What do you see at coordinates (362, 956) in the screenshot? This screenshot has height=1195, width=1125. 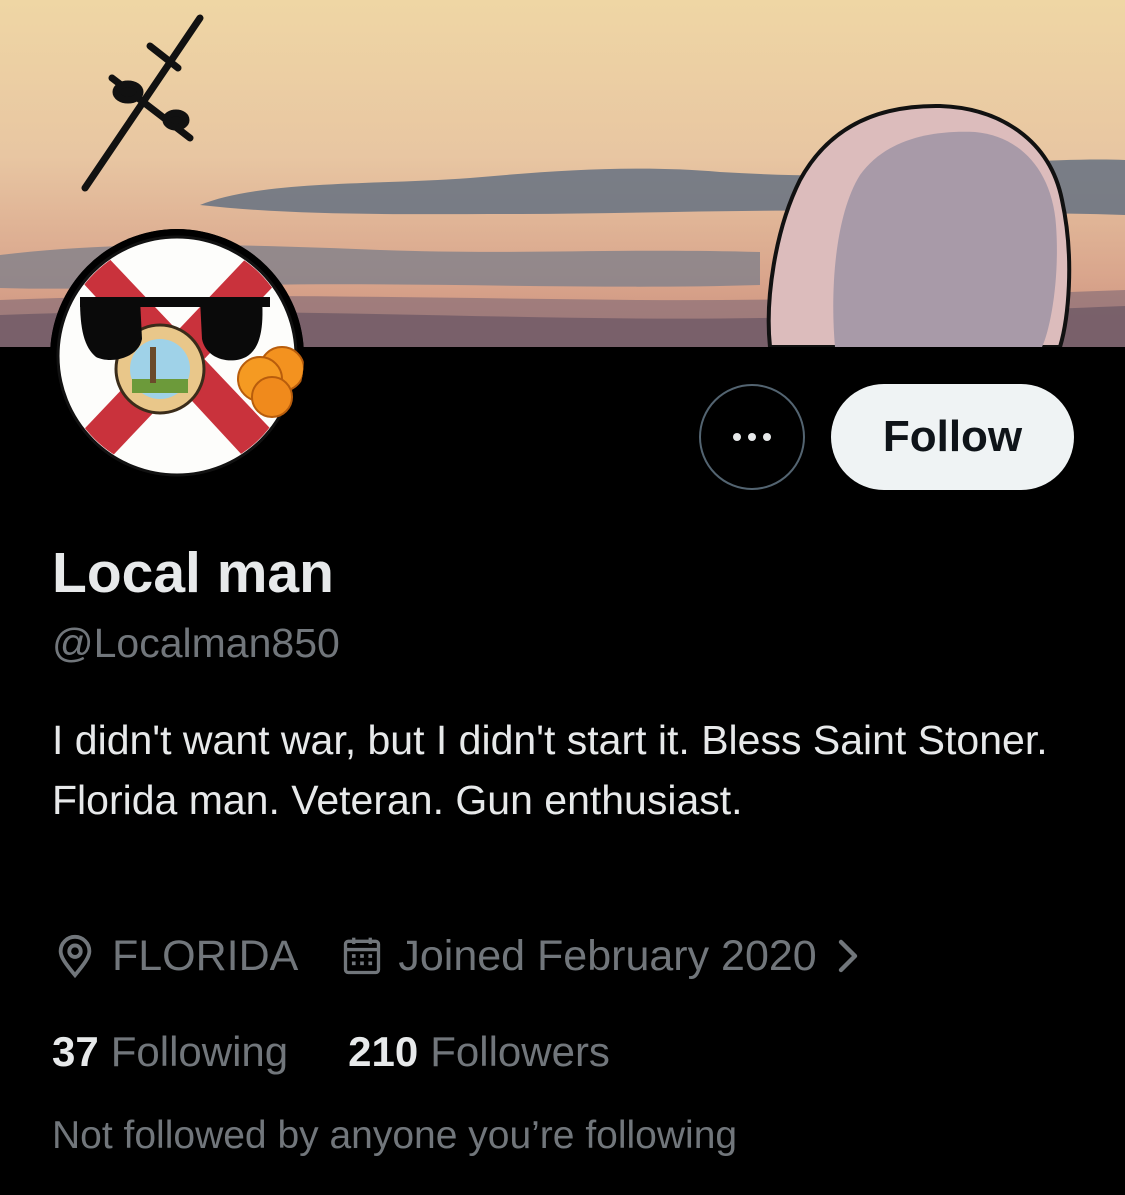 I see `calendar-icon` at bounding box center [362, 956].